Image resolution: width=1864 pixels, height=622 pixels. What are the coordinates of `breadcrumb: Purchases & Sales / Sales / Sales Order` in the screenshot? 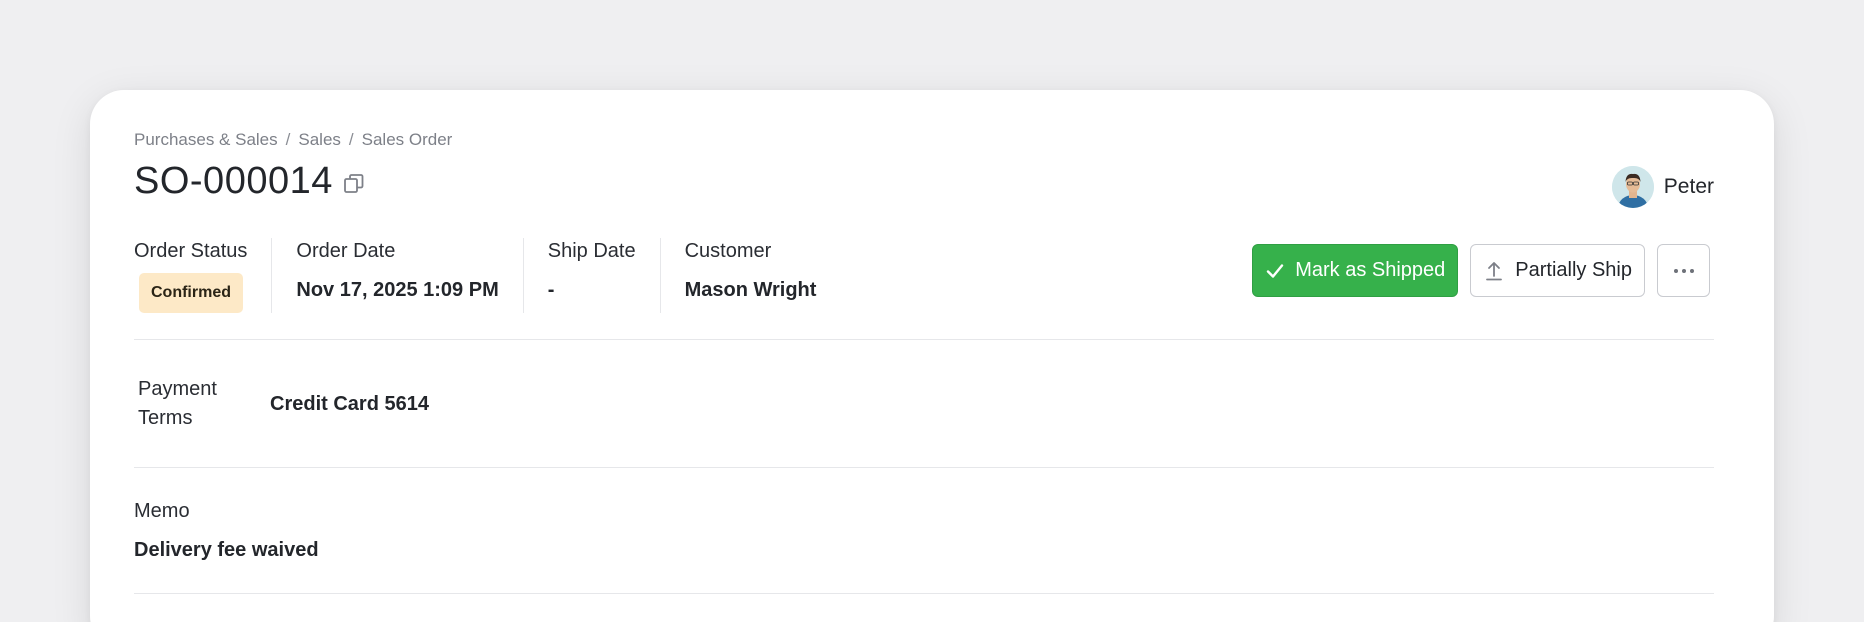 It's located at (293, 140).